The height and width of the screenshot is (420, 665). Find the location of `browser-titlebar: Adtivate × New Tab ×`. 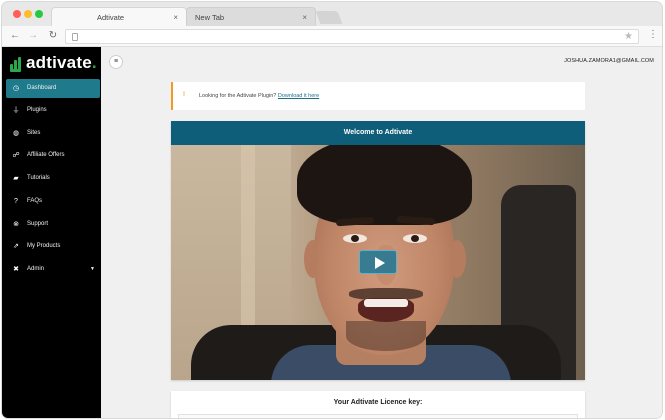

browser-titlebar: Adtivate × New Tab × is located at coordinates (332, 14).